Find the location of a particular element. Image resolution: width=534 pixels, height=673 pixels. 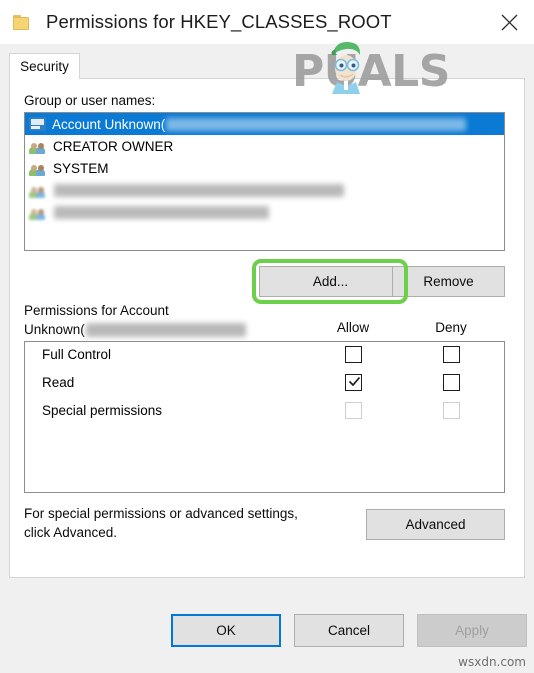

full-control-deny-checkbox is located at coordinates (451, 354).